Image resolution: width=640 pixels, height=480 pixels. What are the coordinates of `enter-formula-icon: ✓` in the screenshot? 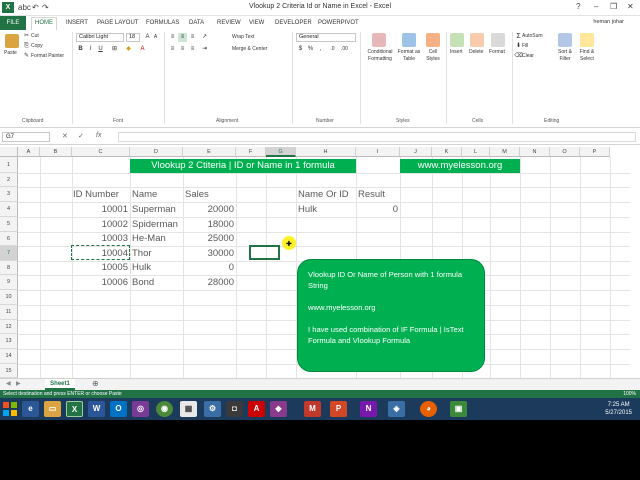 It's located at (81, 136).